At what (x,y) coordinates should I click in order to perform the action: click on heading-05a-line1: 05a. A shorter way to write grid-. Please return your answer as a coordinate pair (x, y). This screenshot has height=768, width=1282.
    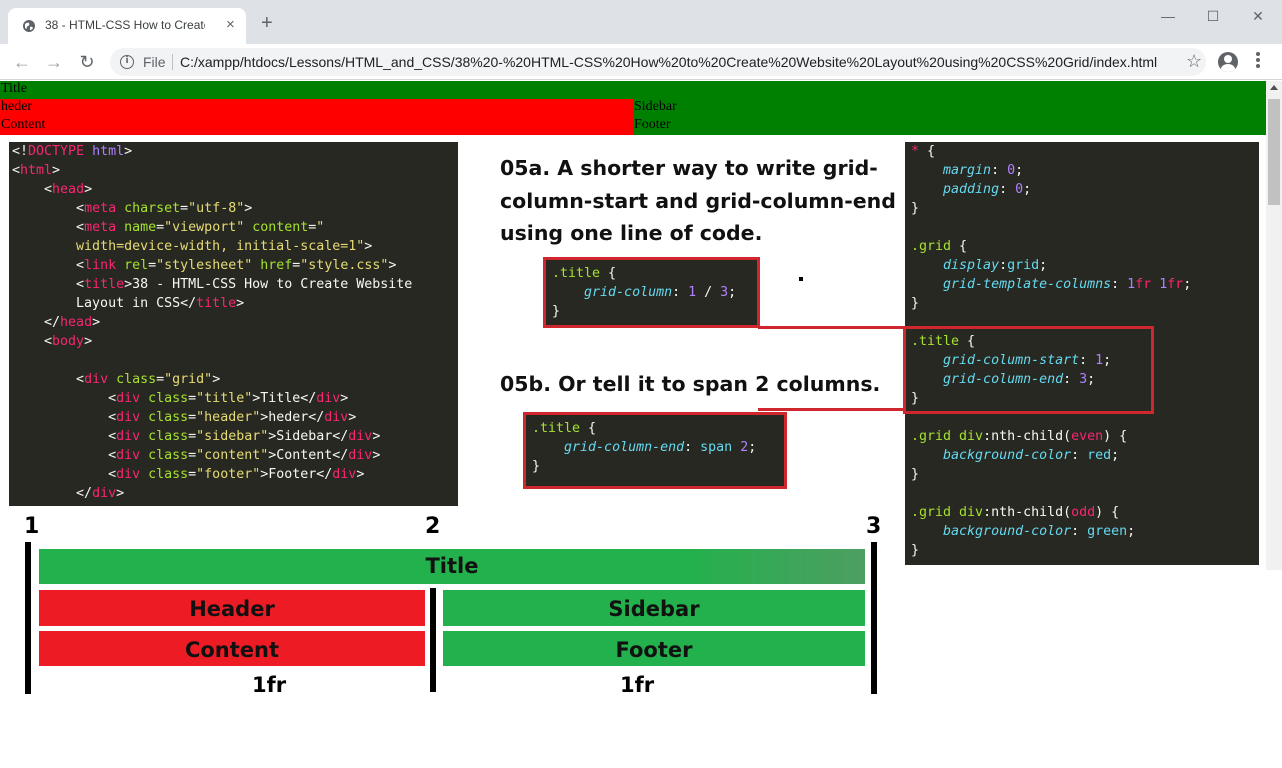
    Looking at the image, I should click on (689, 168).